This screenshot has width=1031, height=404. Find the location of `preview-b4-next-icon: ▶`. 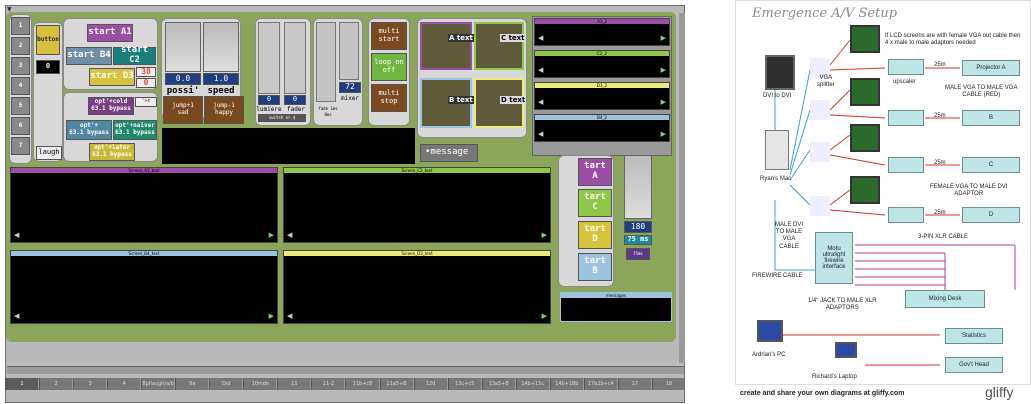

preview-b4-next-icon: ▶ is located at coordinates (663, 134).